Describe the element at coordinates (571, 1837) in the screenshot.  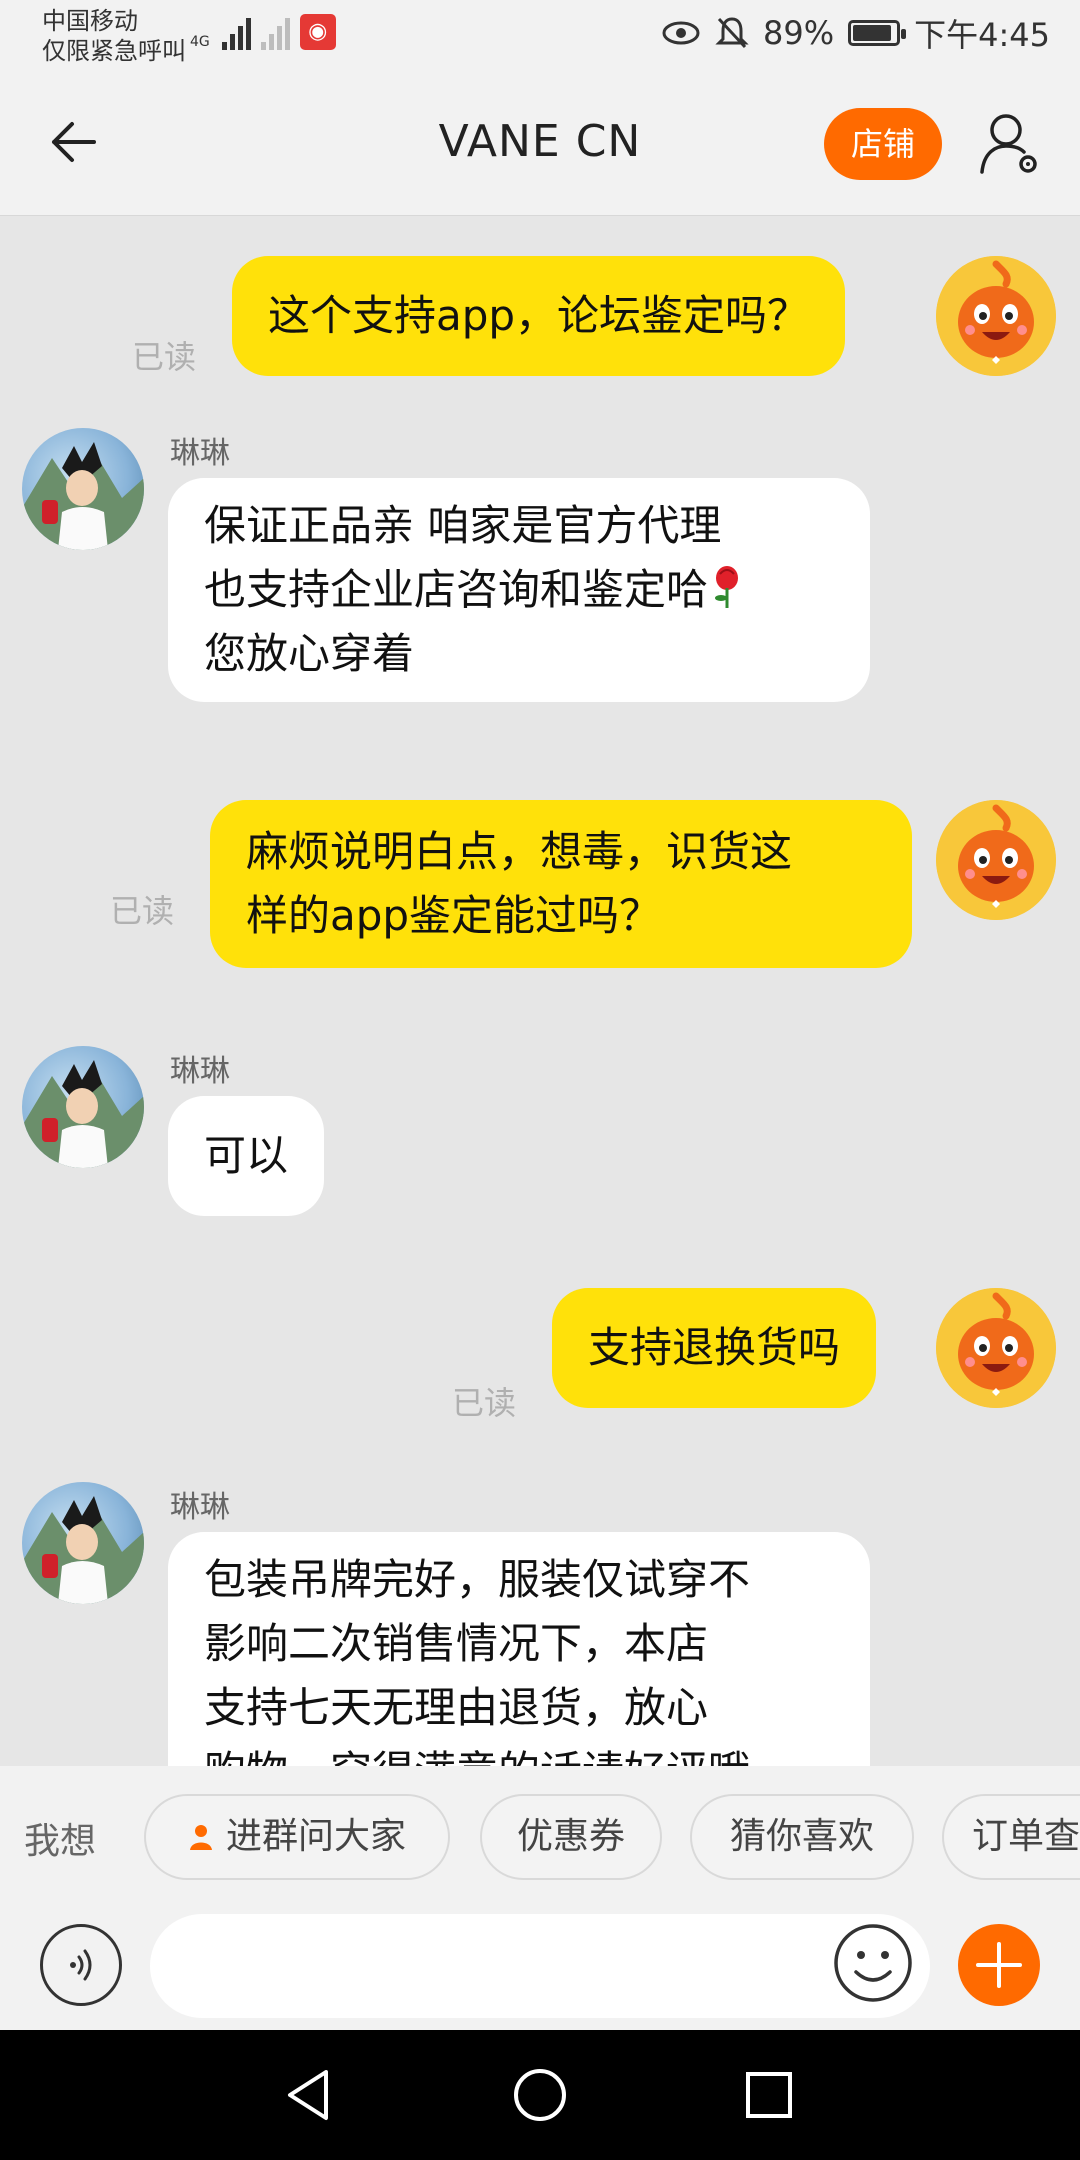
I see `chip-coupon: 优惠券` at that location.